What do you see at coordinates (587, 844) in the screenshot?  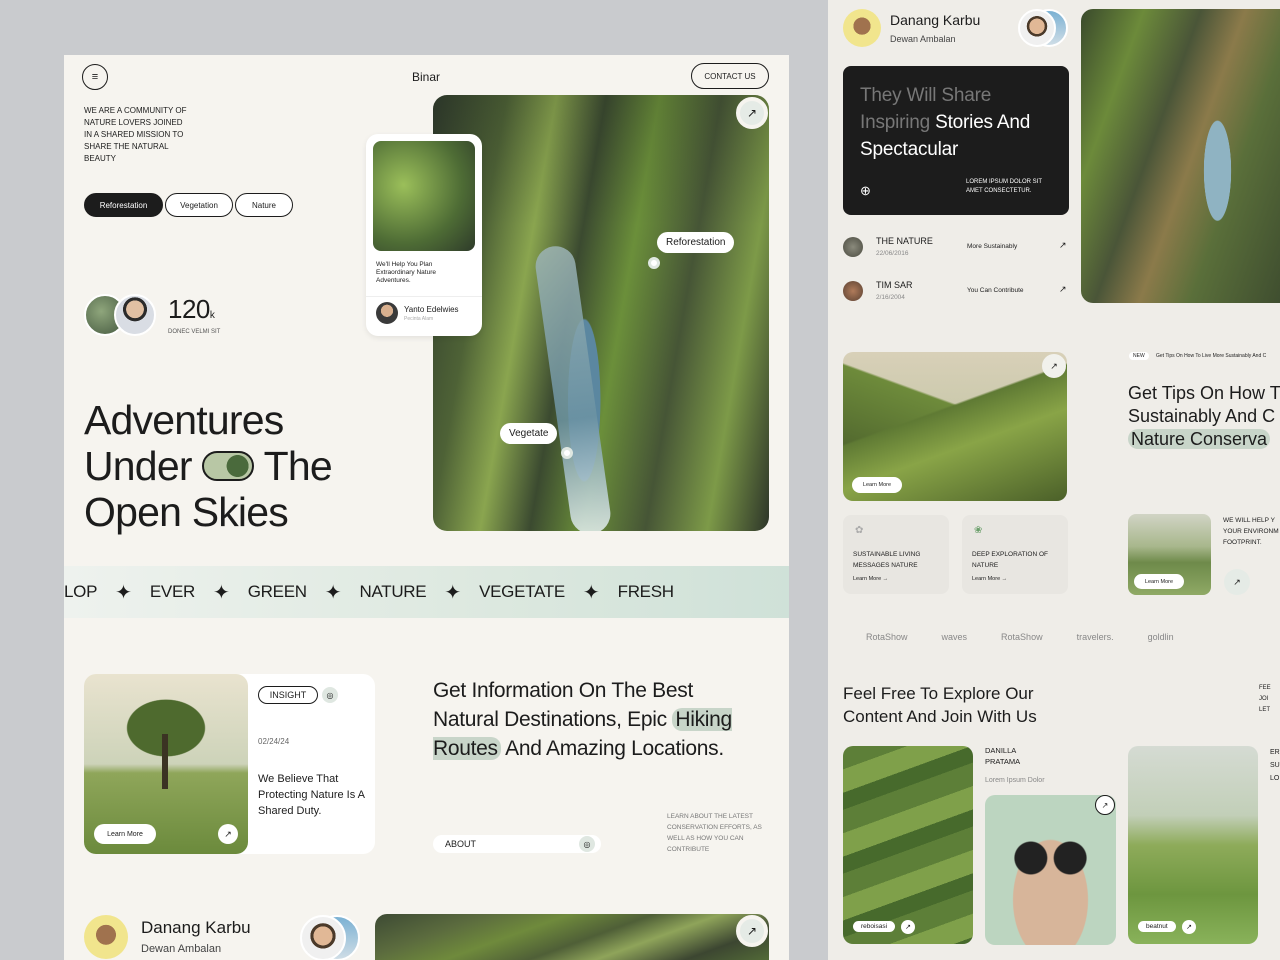 I see `about-icon: ◎` at bounding box center [587, 844].